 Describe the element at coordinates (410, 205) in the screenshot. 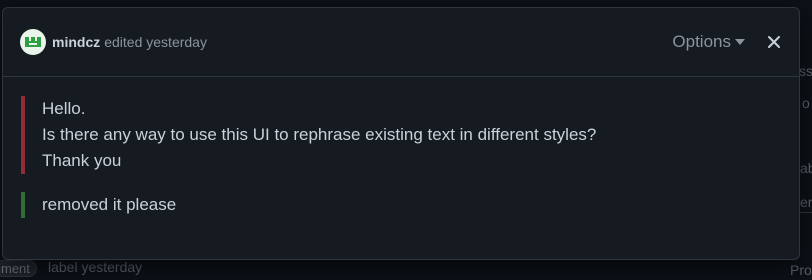

I see `added-diff-block: removed it please` at that location.